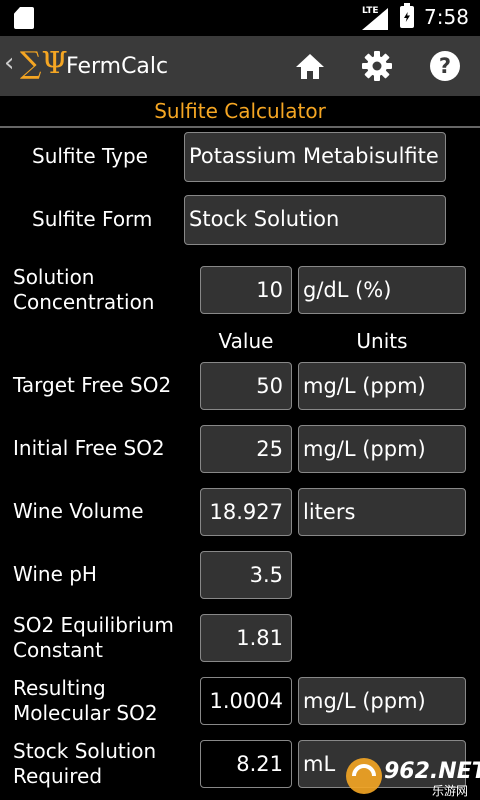  I want to click on gear-icon, so click(377, 66).